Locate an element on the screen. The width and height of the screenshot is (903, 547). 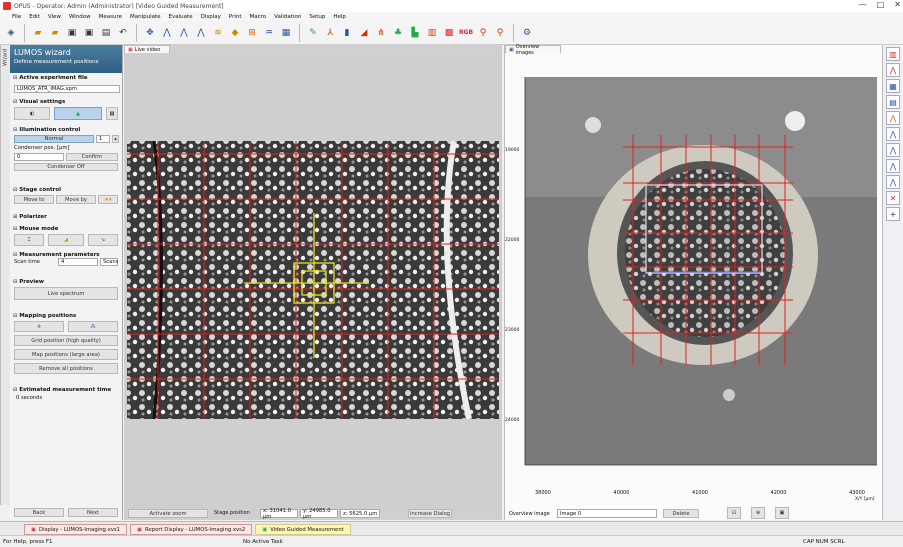
wizard-side-tab: Wizard is located at coordinates (5, 275).